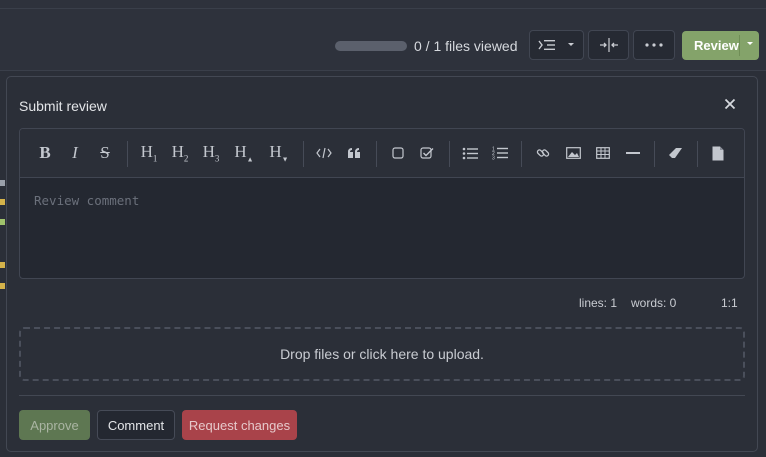 Image resolution: width=766 pixels, height=457 pixels. What do you see at coordinates (739, 45) in the screenshot?
I see `review-button-divider` at bounding box center [739, 45].